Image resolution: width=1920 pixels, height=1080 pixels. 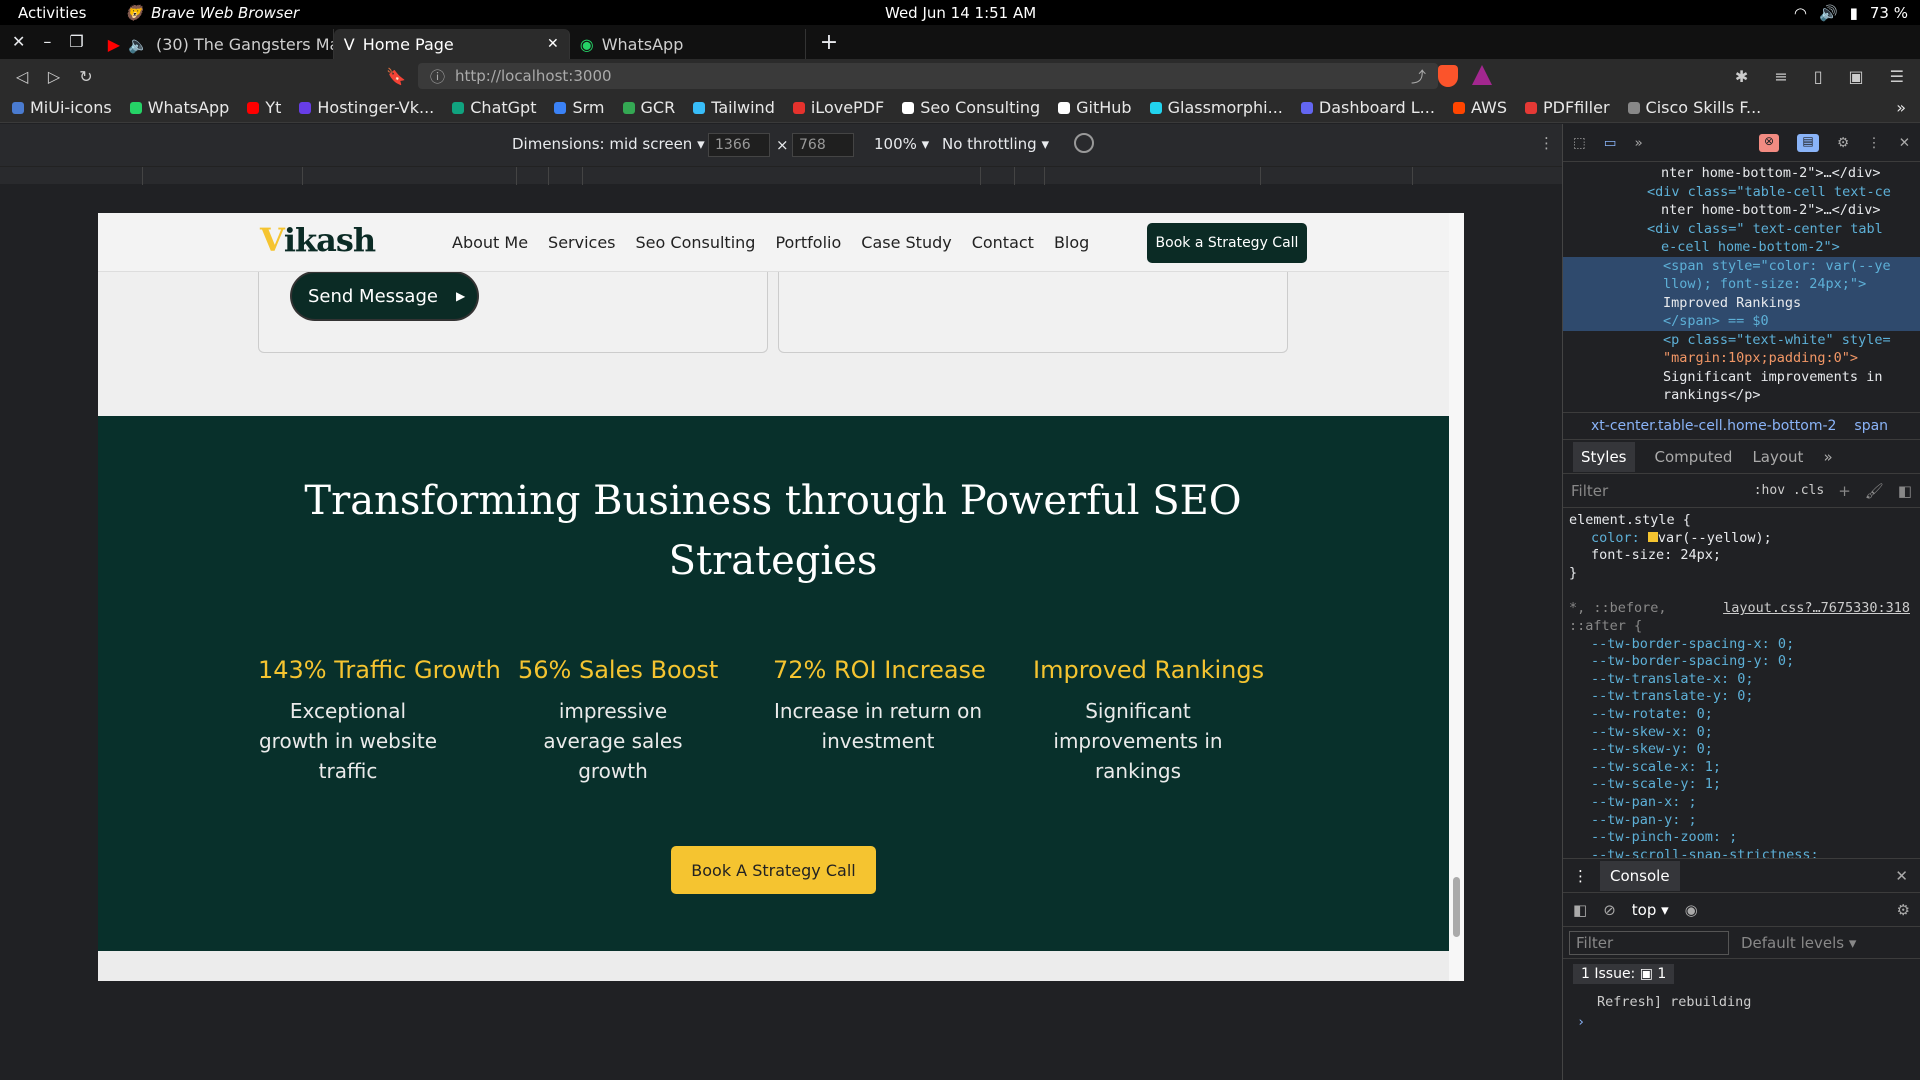 I want to click on send-message-button: Send Message ▶, so click(x=384, y=296).